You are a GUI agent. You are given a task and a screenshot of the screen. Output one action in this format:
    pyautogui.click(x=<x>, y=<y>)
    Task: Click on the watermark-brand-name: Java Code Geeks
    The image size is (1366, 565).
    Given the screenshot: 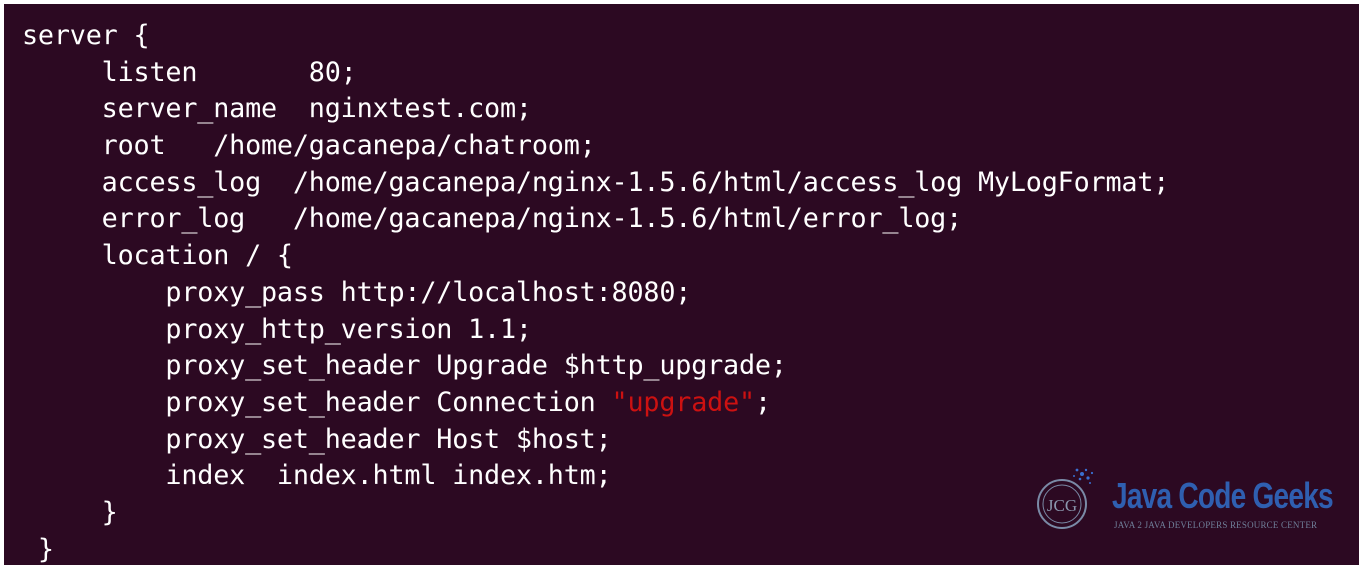 What is the action you would take?
    pyautogui.click(x=1223, y=495)
    